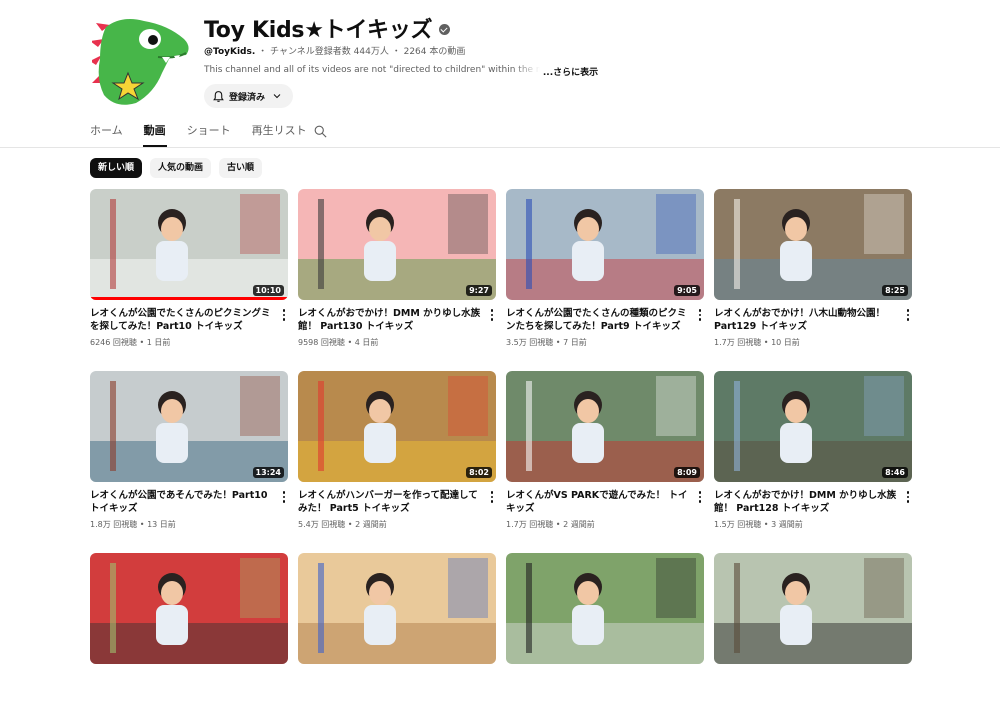 The width and height of the screenshot is (1000, 723). I want to click on video-thumbnail: 8:09, so click(605, 426).